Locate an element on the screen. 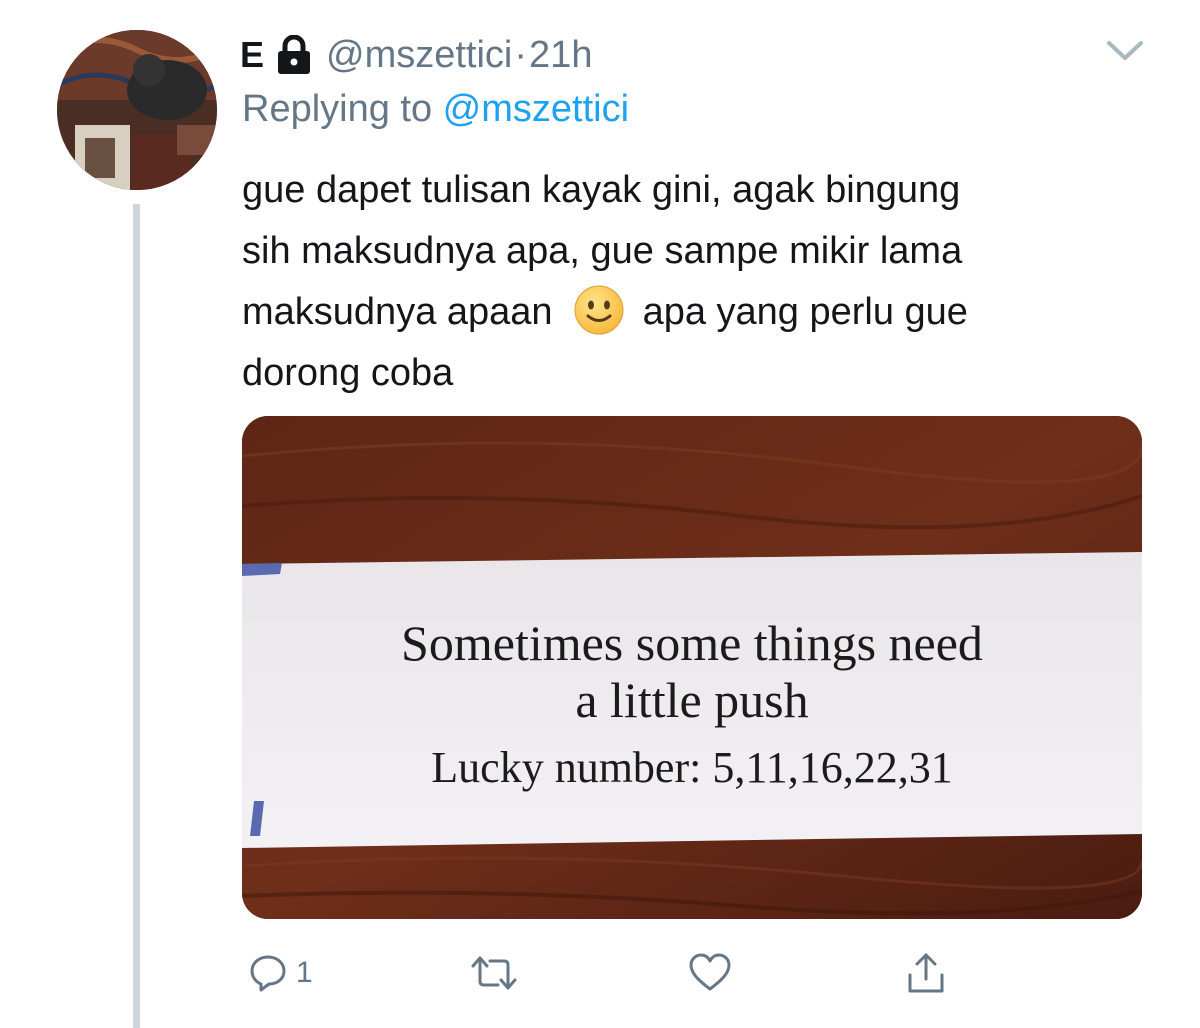  lock-icon is located at coordinates (294, 54).